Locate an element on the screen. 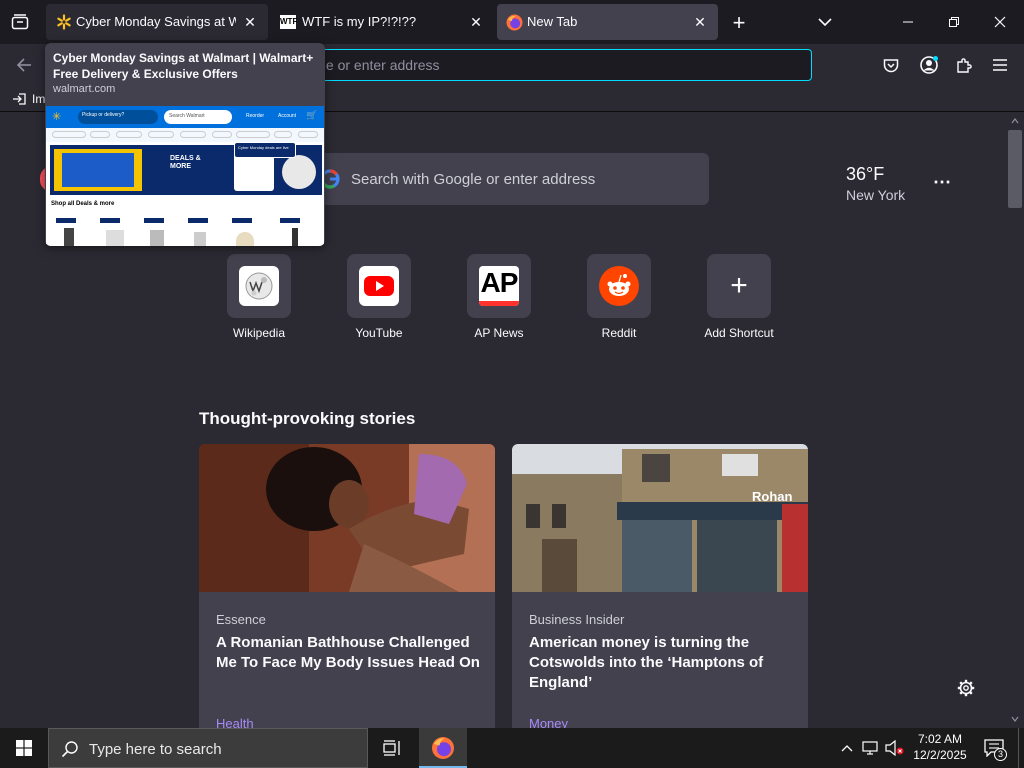 This screenshot has height=768, width=1024. show-hidden-icons-button is located at coordinates (847, 748).